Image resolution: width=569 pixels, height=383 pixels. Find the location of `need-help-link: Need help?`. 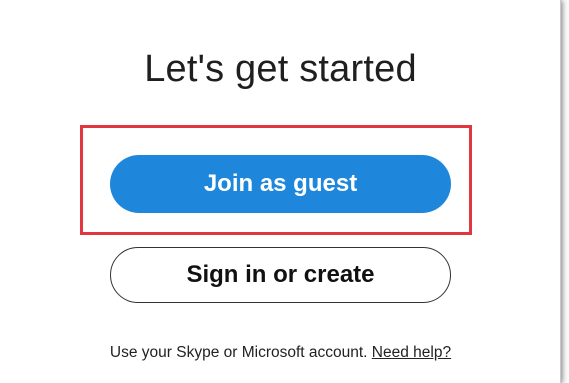

need-help-link: Need help? is located at coordinates (411, 352).